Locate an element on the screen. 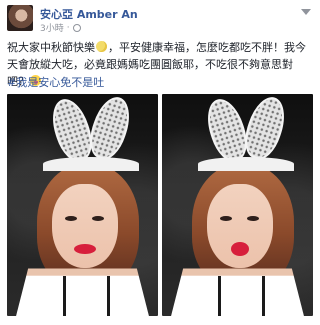 The image size is (320, 325). chevron-down-icon is located at coordinates (306, 12).